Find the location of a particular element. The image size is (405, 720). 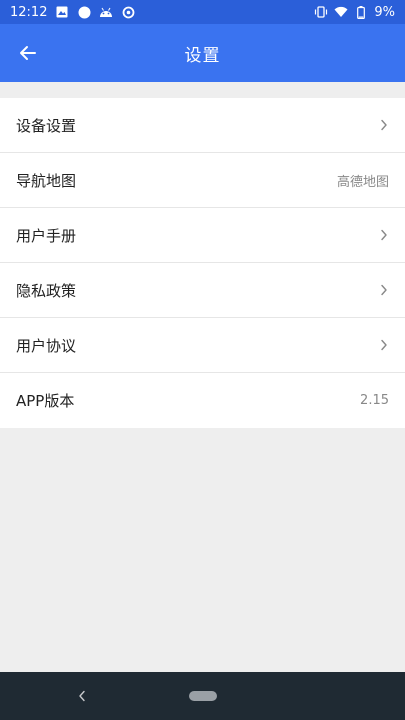

image-icon is located at coordinates (62, 12).